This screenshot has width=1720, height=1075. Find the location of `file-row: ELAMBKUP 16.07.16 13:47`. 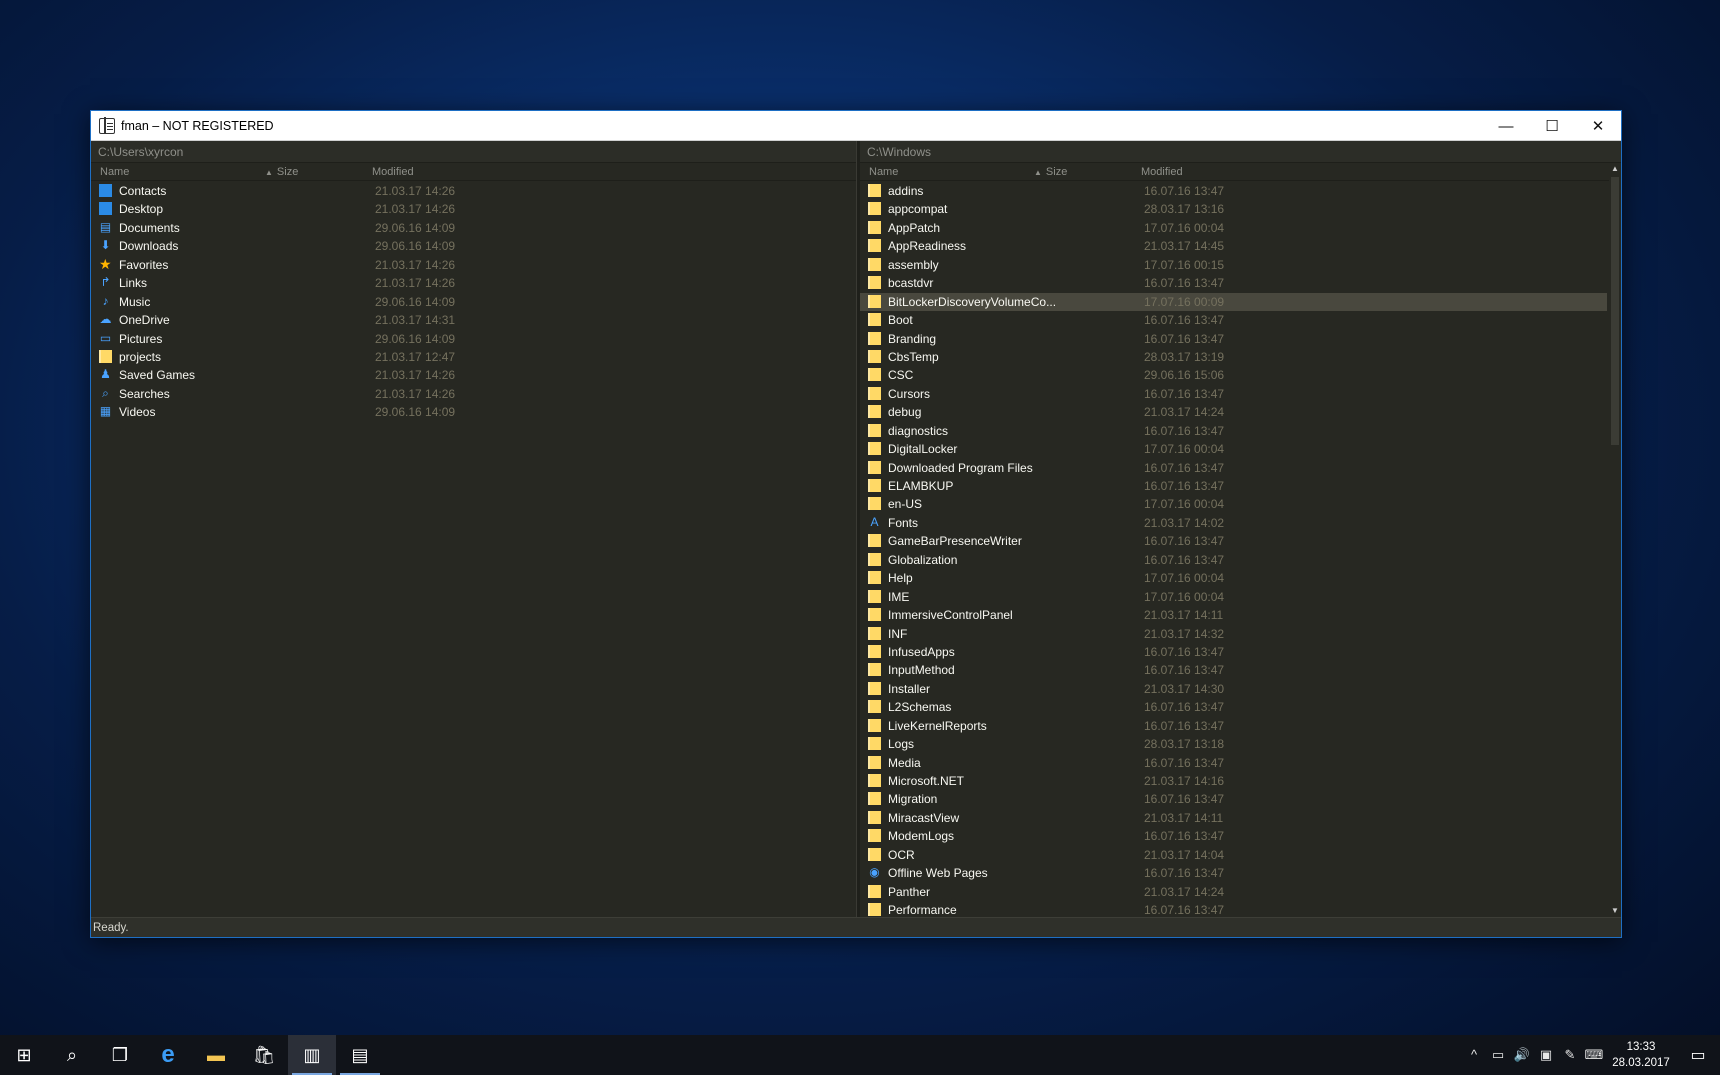

file-row: ELAMBKUP 16.07.16 13:47 is located at coordinates (1233, 486).